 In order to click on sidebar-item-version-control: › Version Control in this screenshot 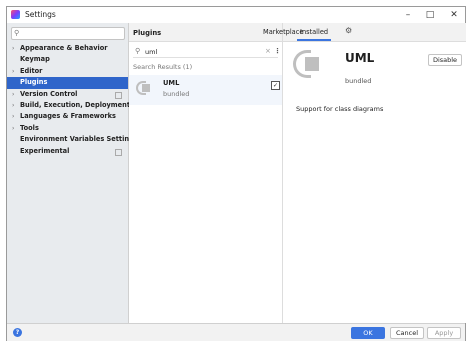, I will do `click(67, 94)`.